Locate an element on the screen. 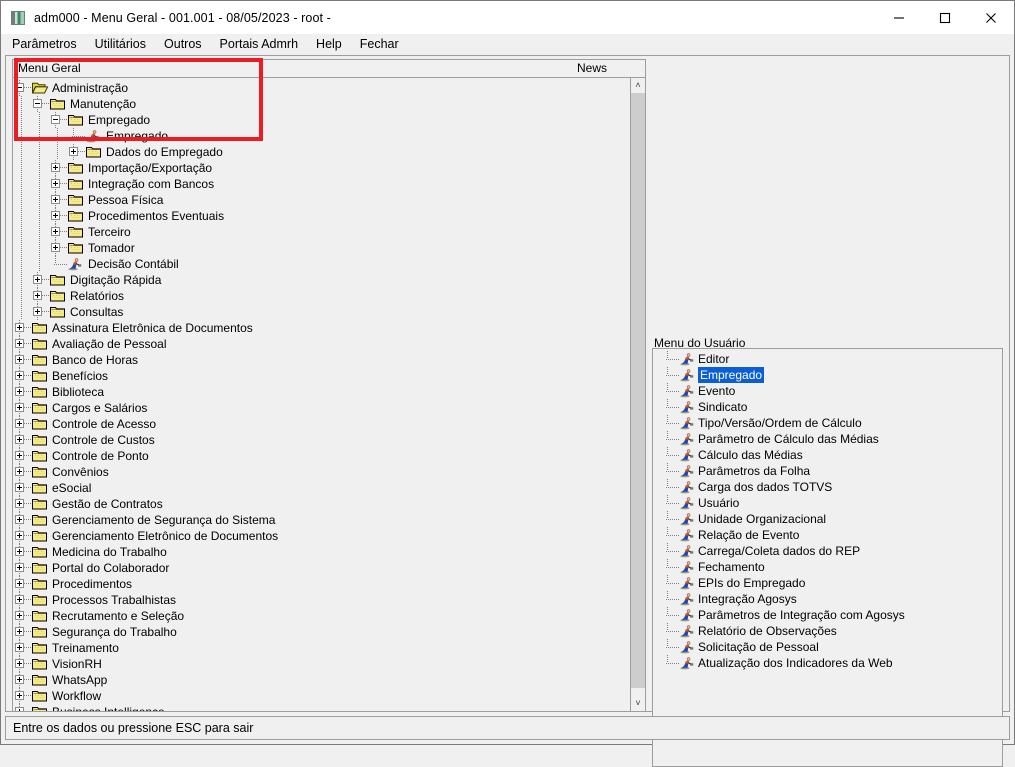 This screenshot has height=767, width=1015. tree-scrollbar: ˄ ˅ is located at coordinates (637, 394).